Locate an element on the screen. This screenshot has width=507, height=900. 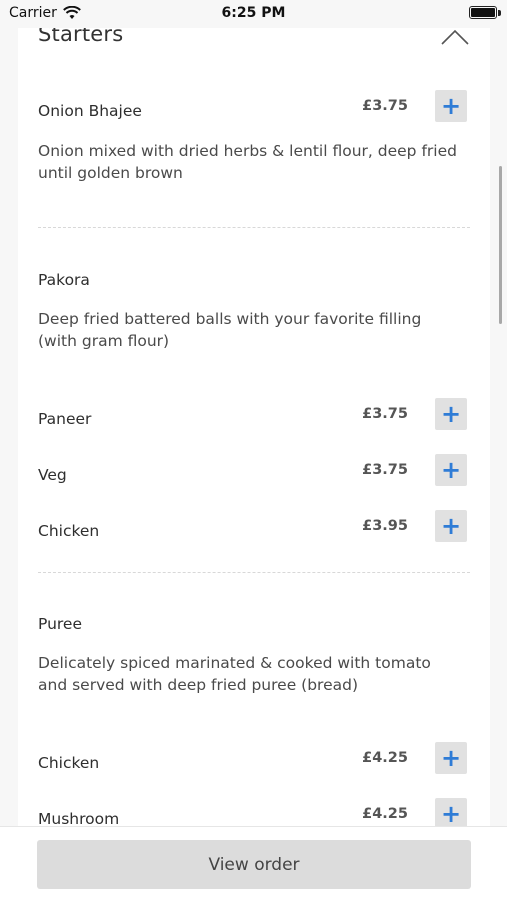
option-price-puree-chicken: £4.25 is located at coordinates (385, 758).